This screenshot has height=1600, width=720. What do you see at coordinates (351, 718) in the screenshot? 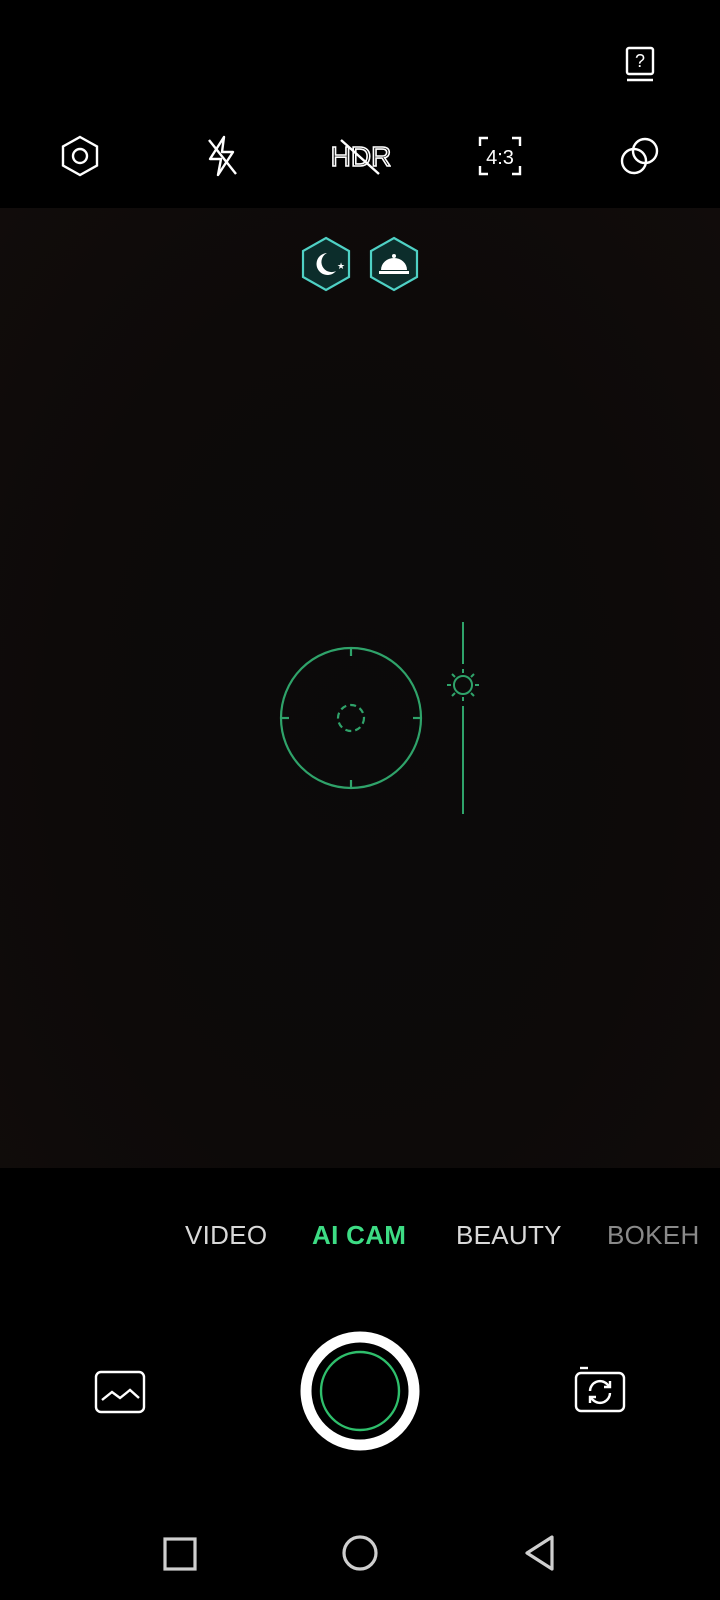
I see `focus-reticle-icon` at bounding box center [351, 718].